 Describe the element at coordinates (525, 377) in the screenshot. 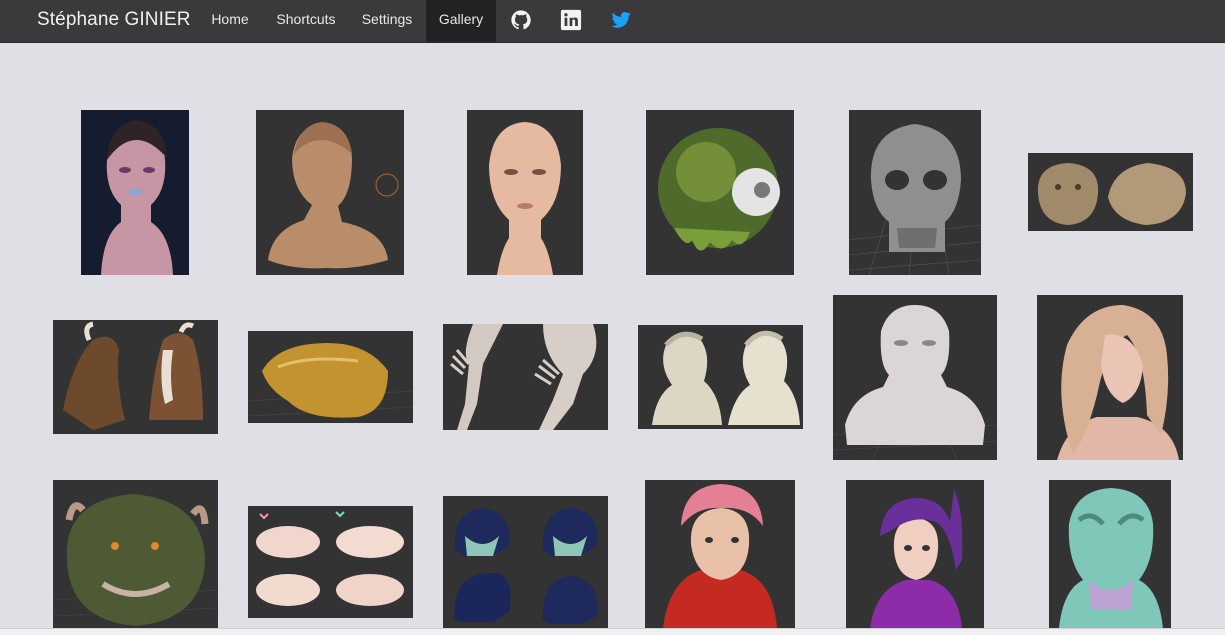

I see `gallery-item-hands-arms` at that location.